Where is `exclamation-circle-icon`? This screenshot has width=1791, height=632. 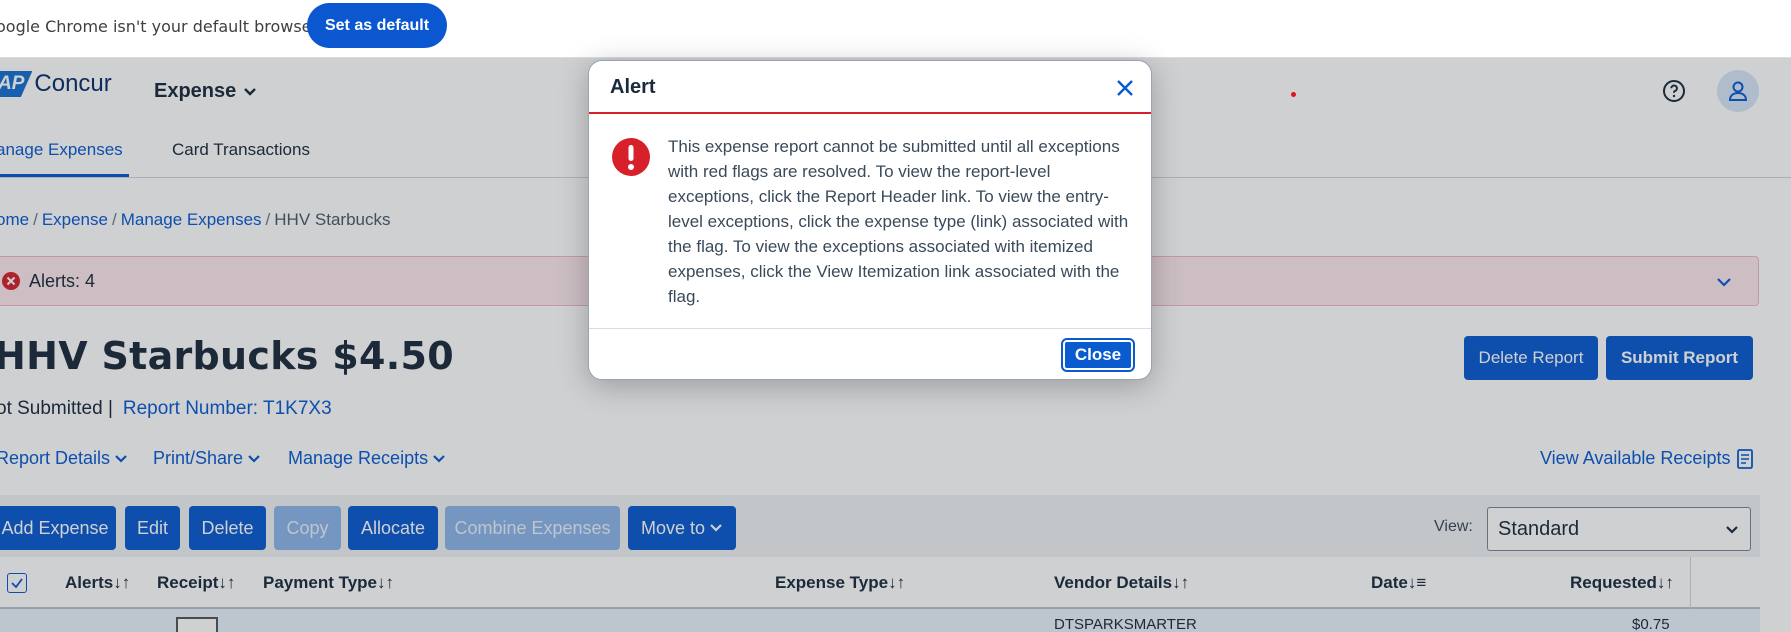
exclamation-circle-icon is located at coordinates (631, 157).